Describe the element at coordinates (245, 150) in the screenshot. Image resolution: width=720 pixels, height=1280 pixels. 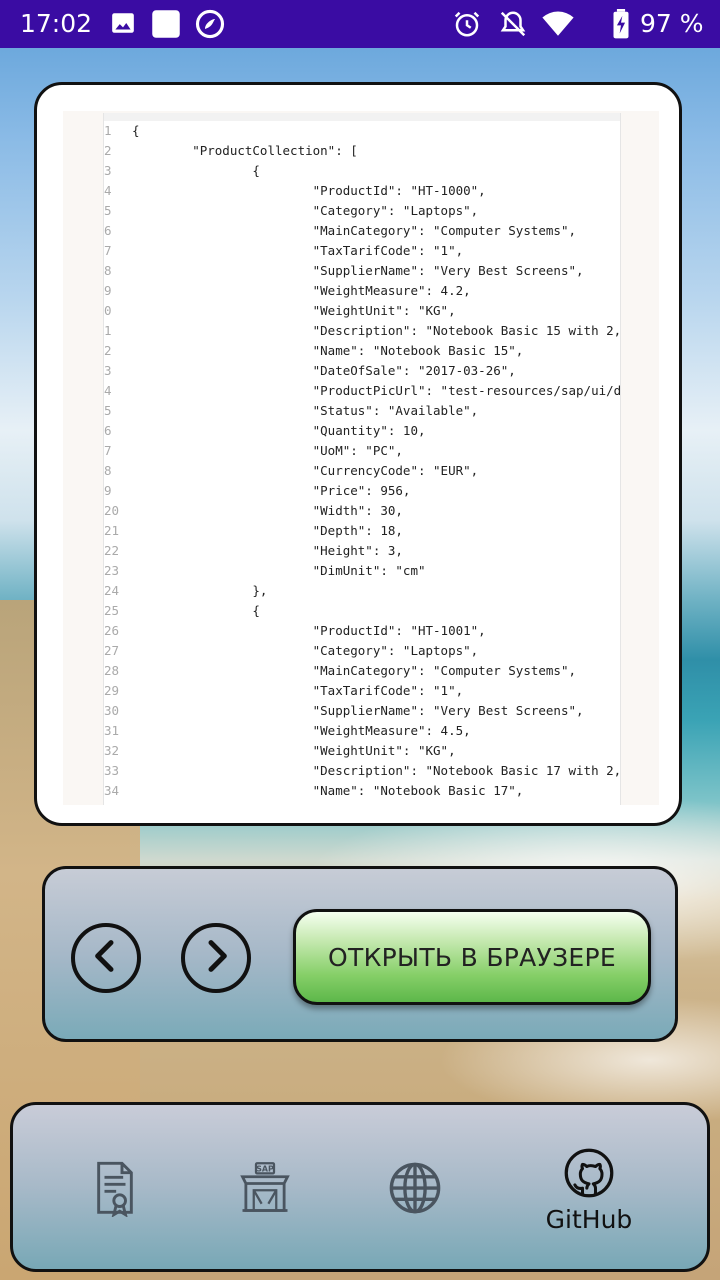
I see `code-text: "ProductCollection": [` at that location.